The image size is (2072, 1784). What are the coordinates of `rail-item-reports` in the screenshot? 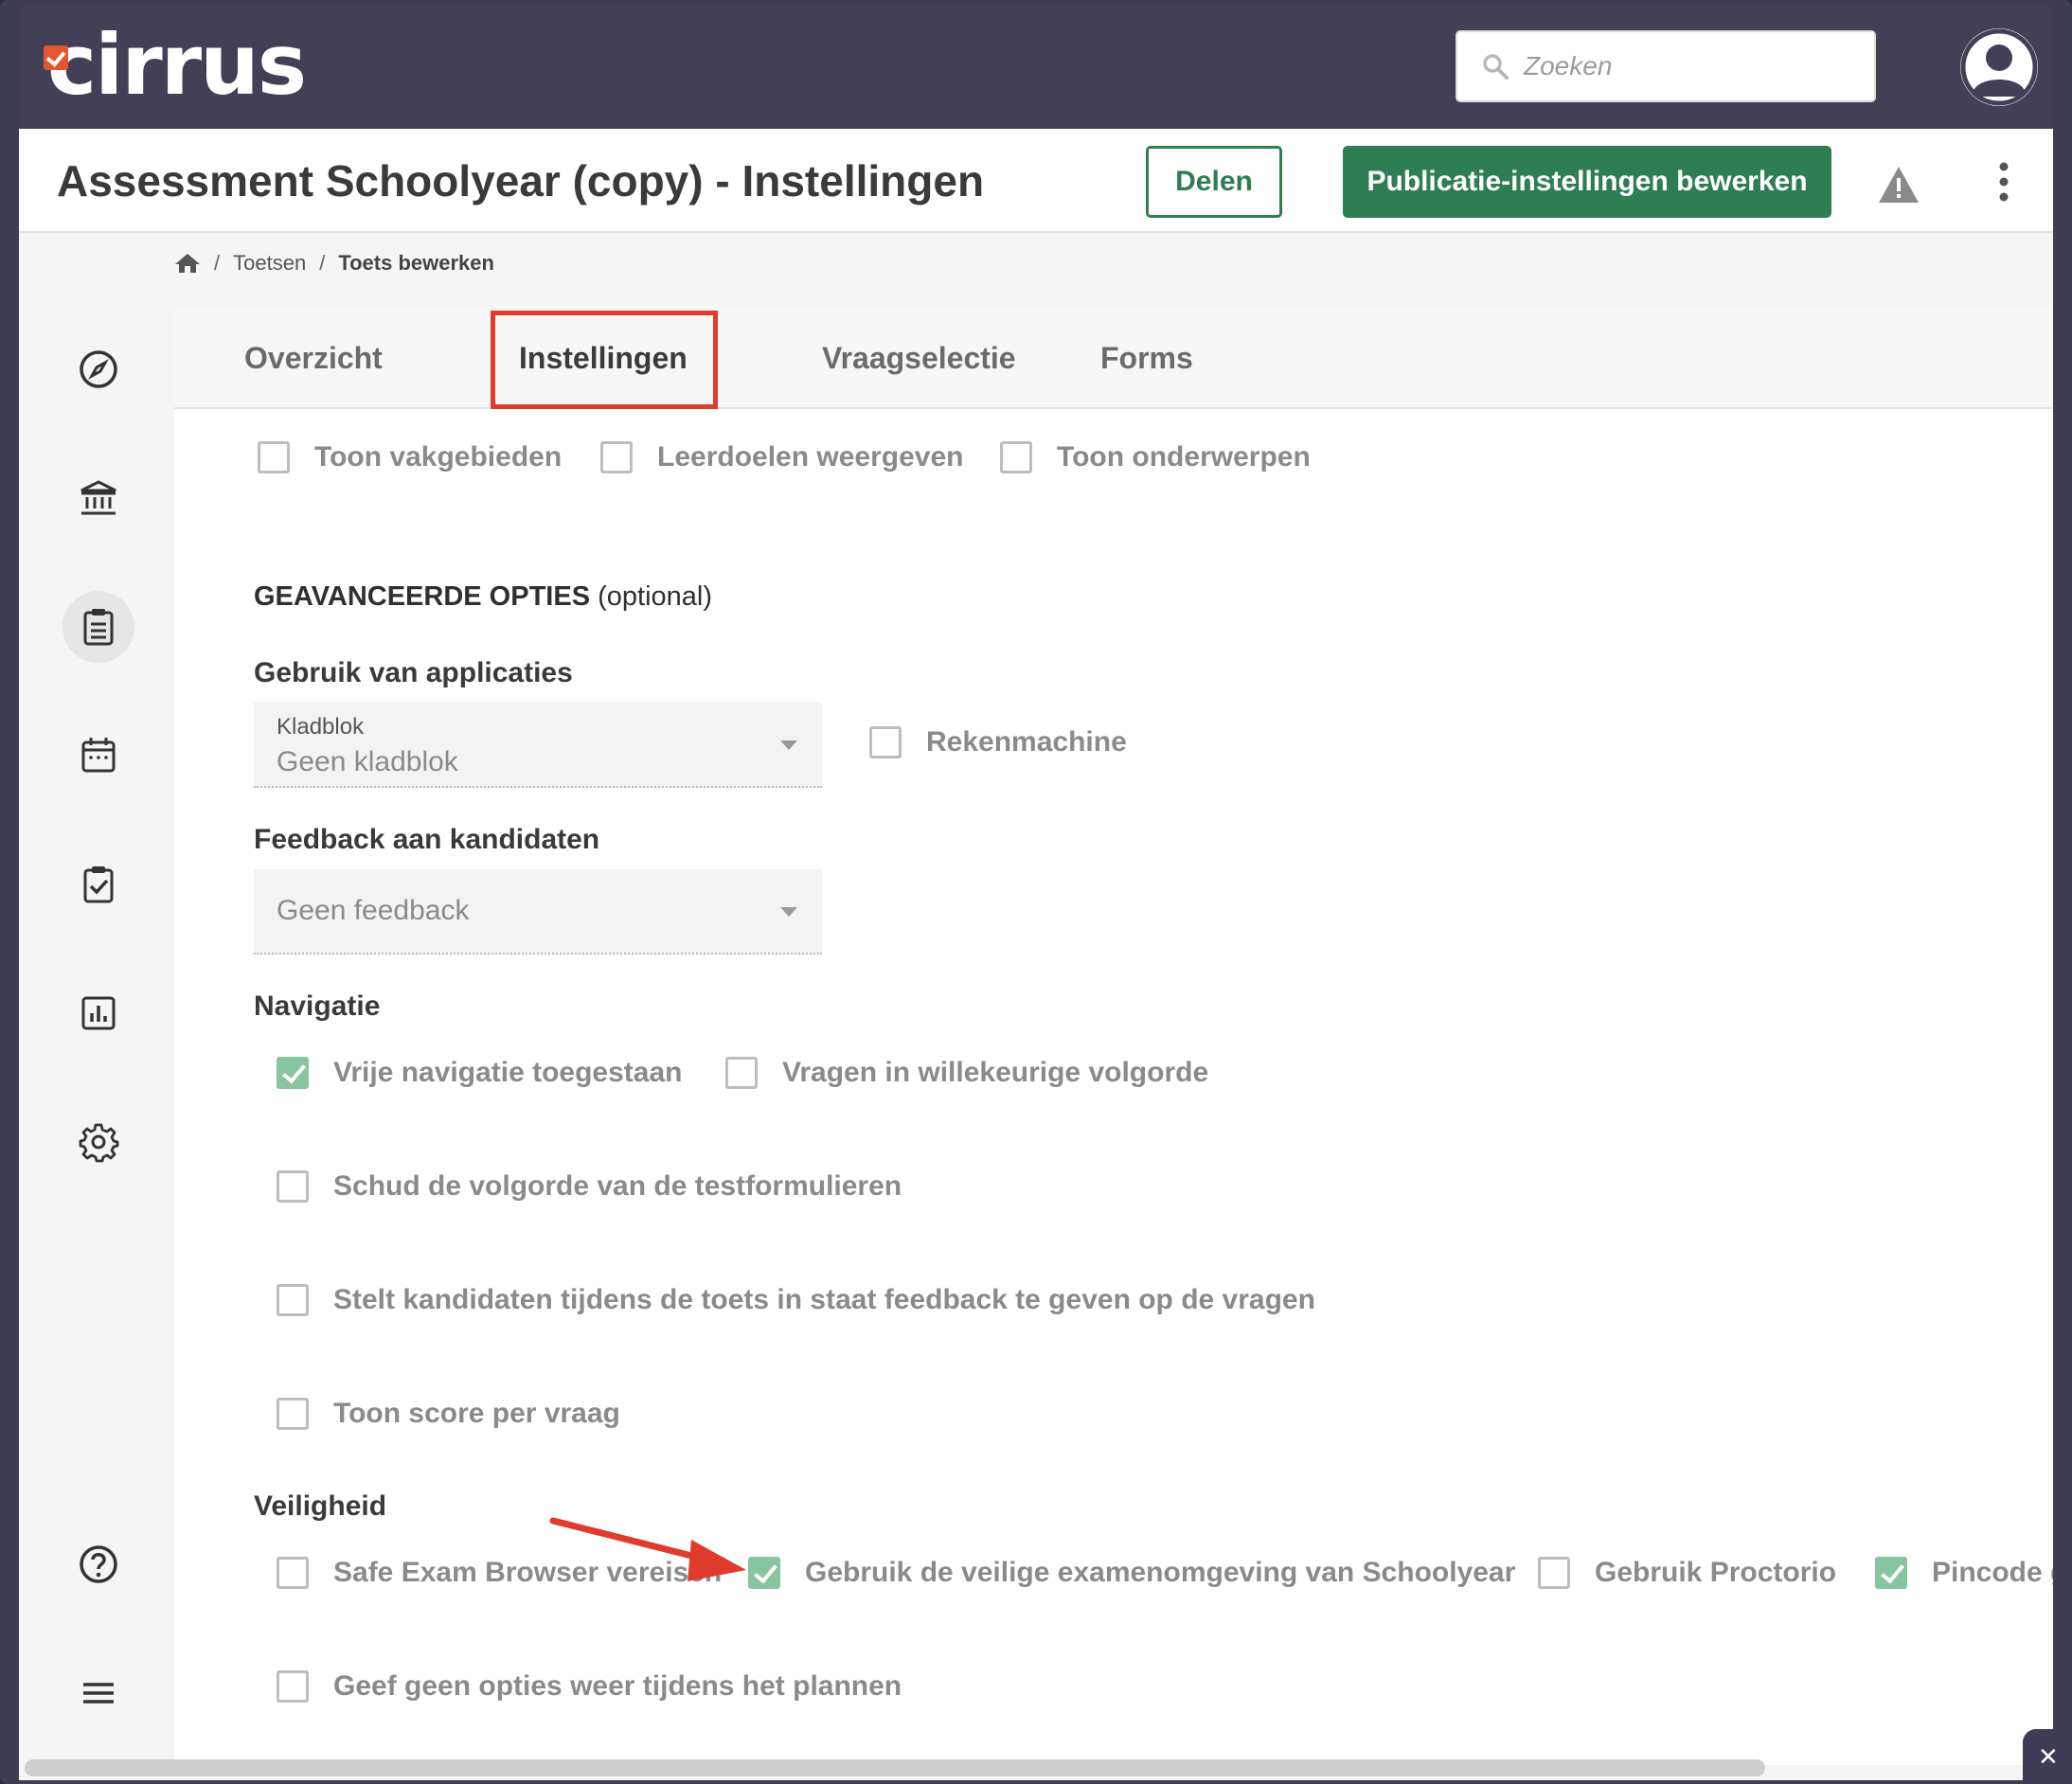 It's located at (98, 1013).